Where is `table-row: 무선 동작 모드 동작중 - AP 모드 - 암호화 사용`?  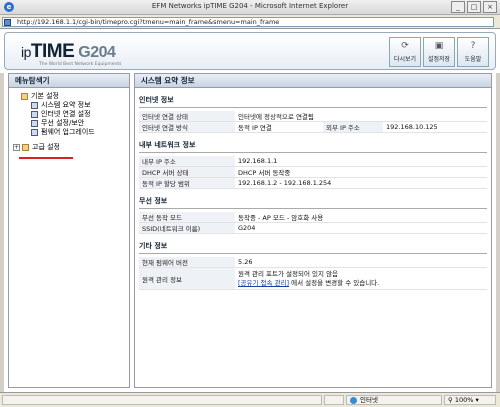
table-row: 무선 동작 모드 동작중 - AP 모드 - 암호화 사용 is located at coordinates (313, 217).